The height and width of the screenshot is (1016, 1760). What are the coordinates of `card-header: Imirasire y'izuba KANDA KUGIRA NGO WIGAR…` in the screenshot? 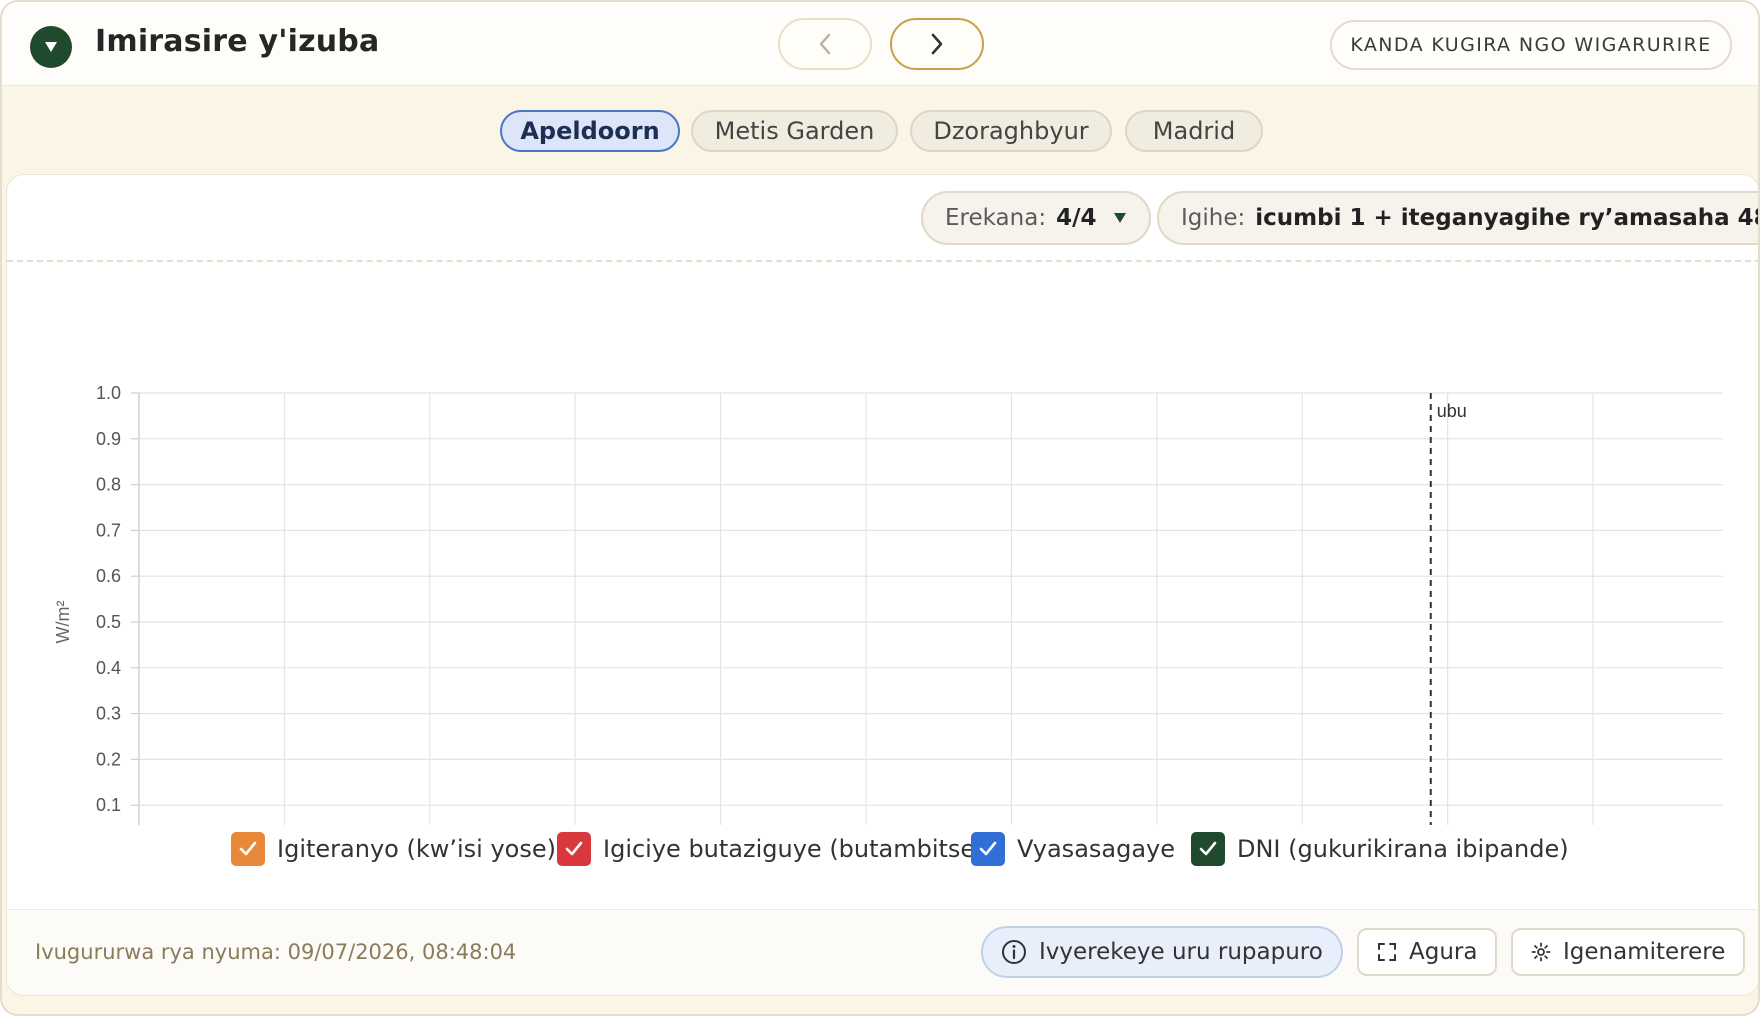 It's located at (880, 44).